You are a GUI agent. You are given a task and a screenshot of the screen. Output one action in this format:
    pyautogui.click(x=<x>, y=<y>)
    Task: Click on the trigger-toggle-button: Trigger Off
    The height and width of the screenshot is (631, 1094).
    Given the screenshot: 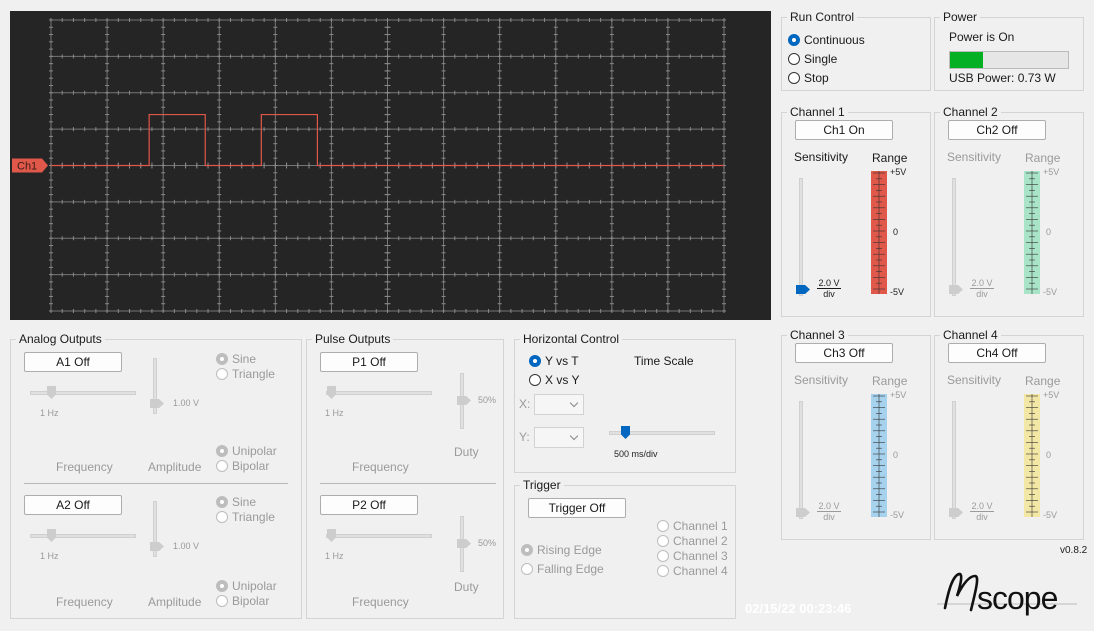 What is the action you would take?
    pyautogui.click(x=577, y=508)
    